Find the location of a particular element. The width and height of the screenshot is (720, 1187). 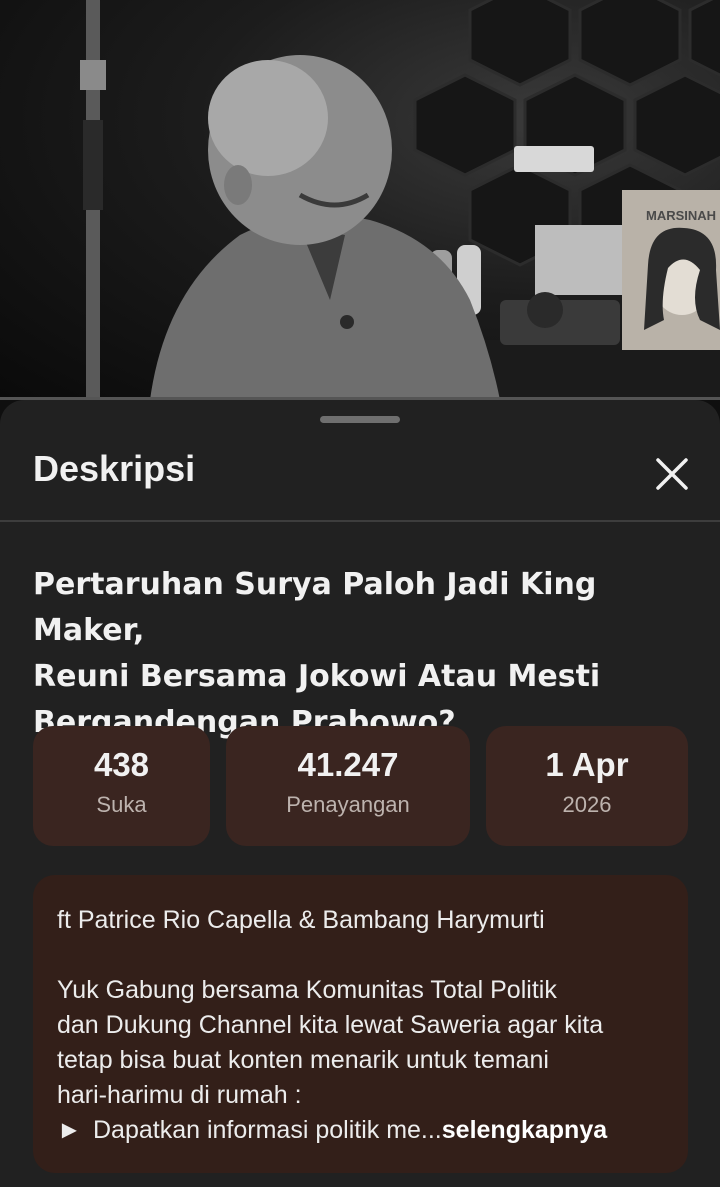

close-button is located at coordinates (672, 474).